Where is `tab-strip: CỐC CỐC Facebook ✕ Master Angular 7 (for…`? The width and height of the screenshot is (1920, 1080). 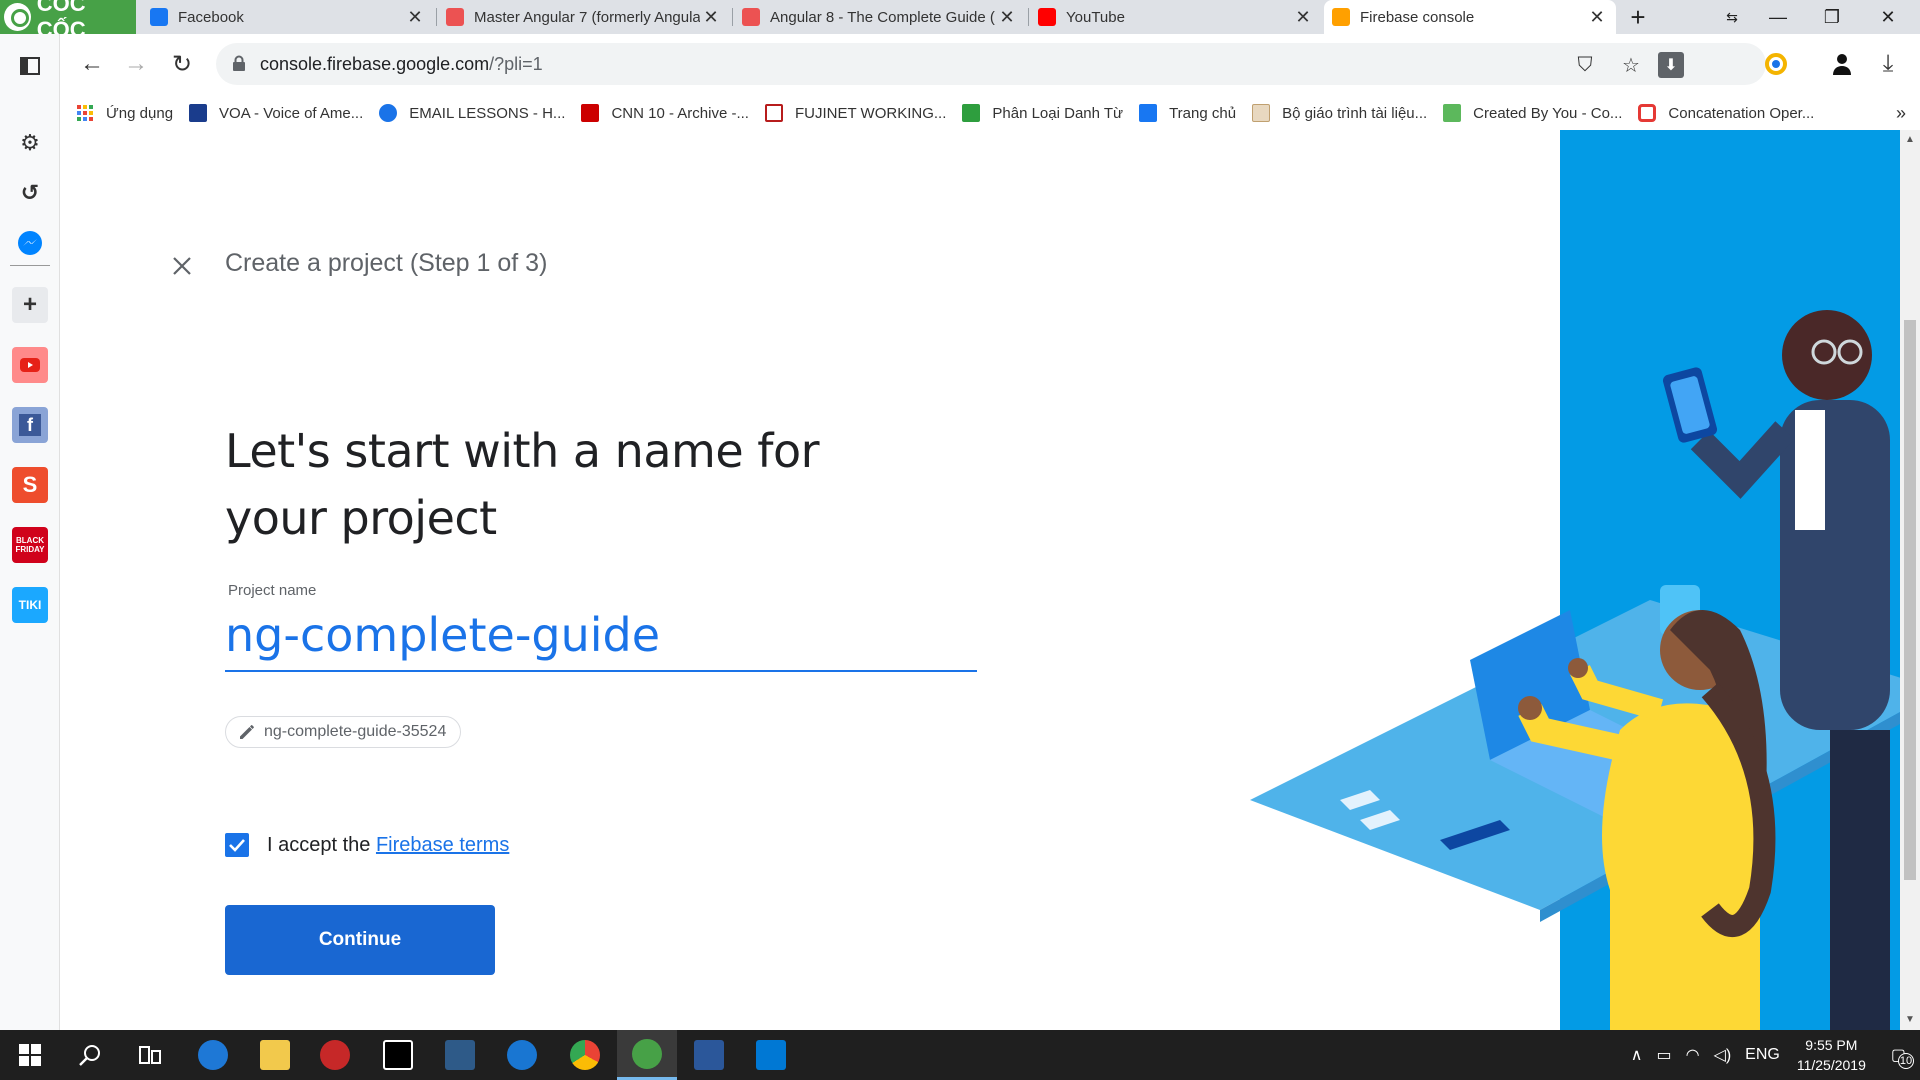
tab-strip: CỐC CỐC Facebook ✕ Master Angular 7 (for… is located at coordinates (960, 21).